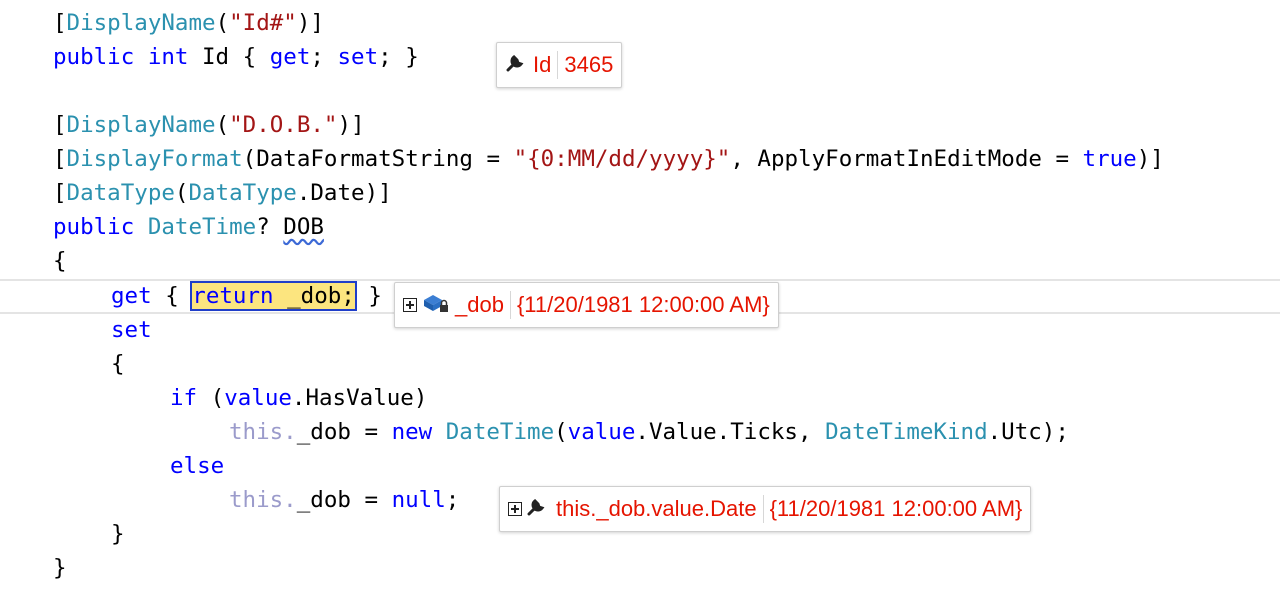 The image size is (1280, 589). I want to click on property-name: Id, so click(215, 57).